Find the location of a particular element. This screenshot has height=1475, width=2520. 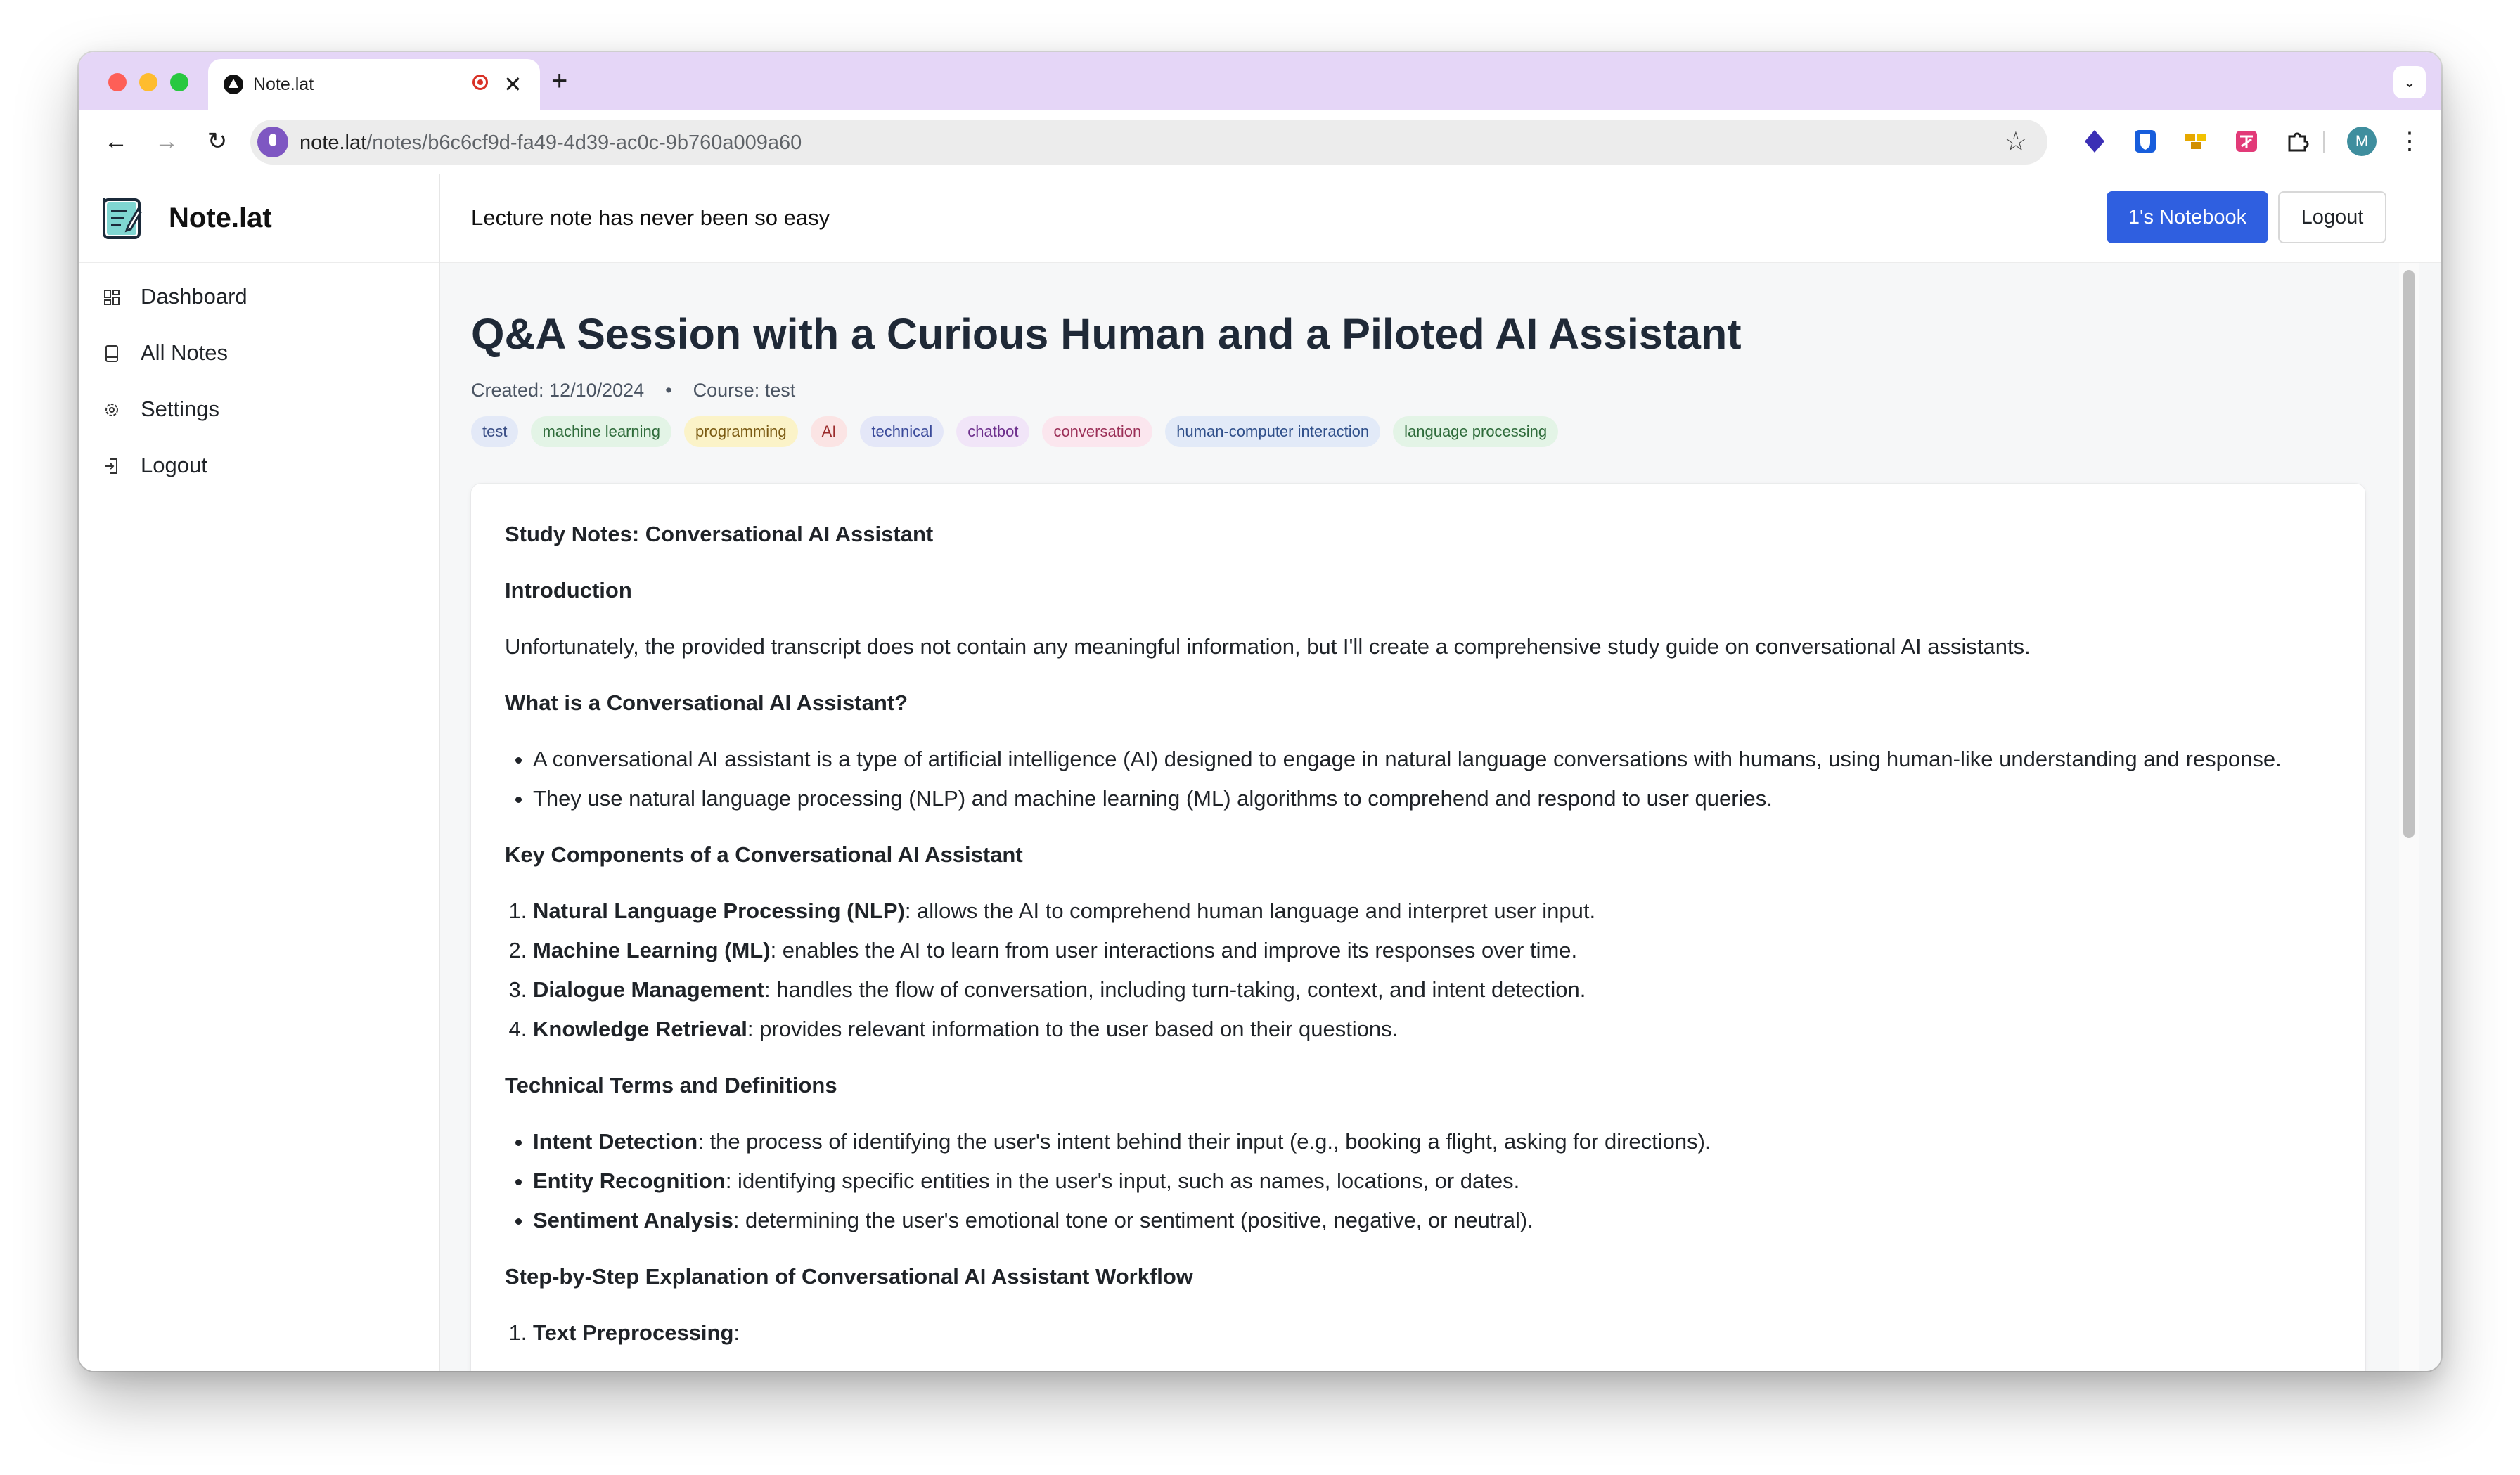

notebook-button: 1's Notebook is located at coordinates (2187, 217).